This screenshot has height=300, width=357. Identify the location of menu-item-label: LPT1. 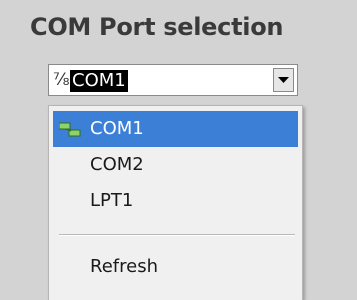
(112, 200).